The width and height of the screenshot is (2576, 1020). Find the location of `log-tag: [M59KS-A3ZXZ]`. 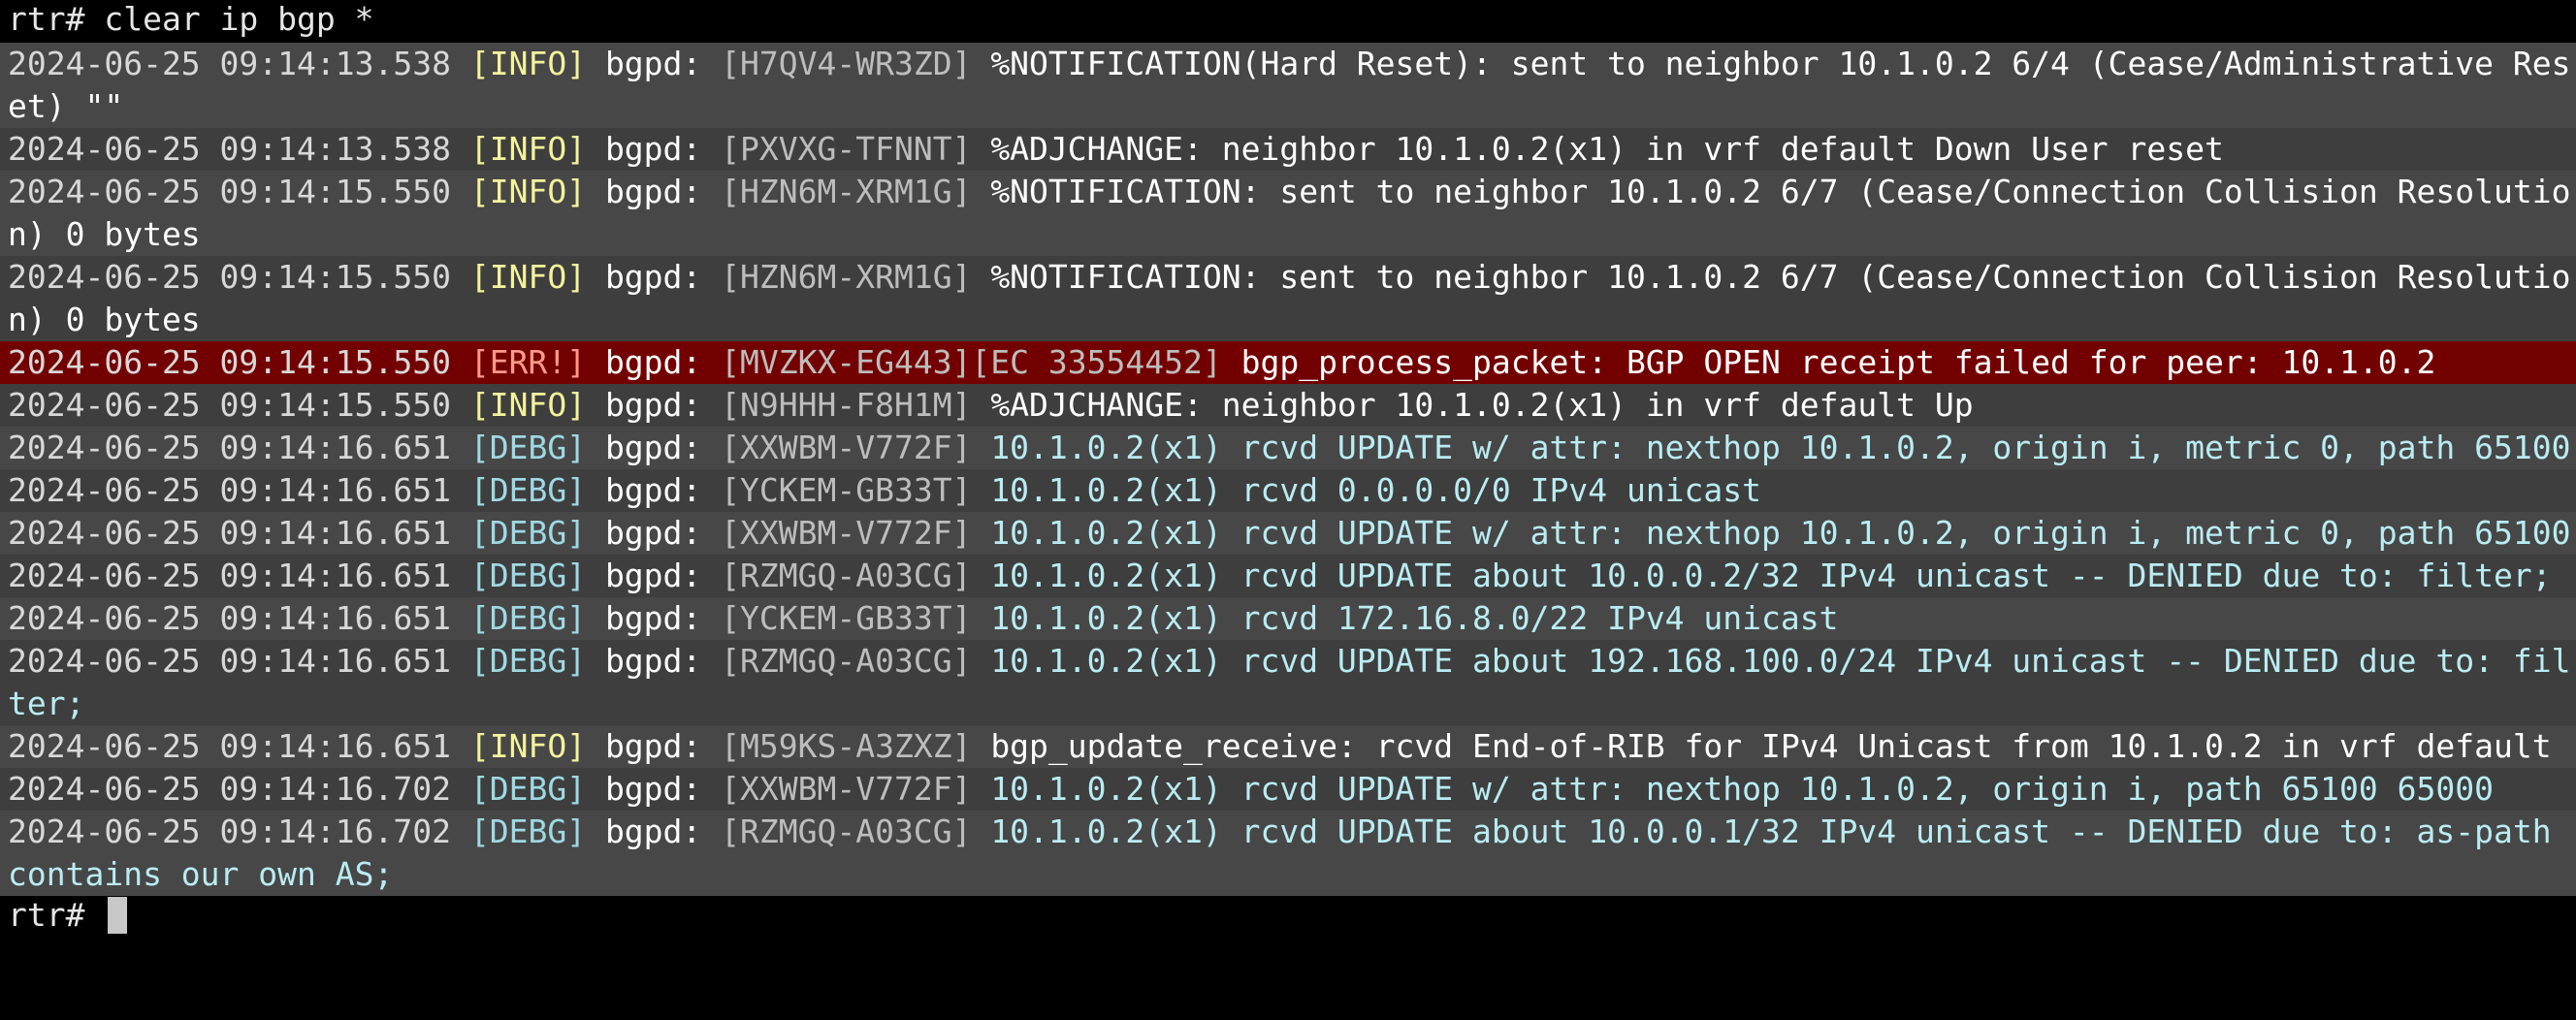

log-tag: [M59KS-A3ZXZ] is located at coordinates (846, 746).